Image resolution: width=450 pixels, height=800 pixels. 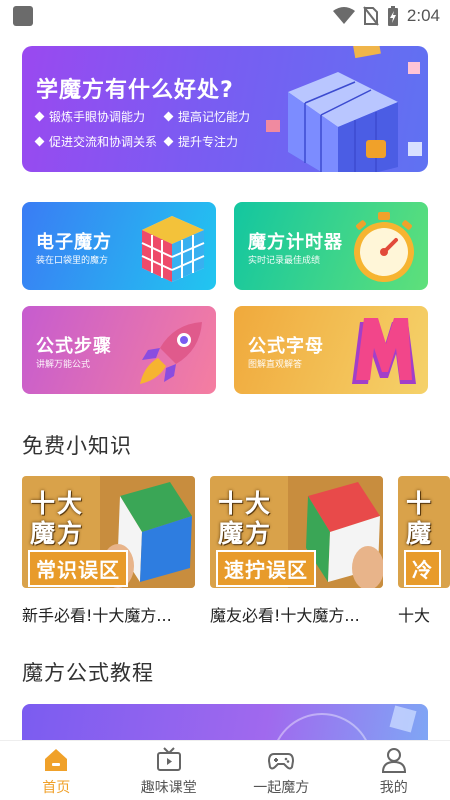 I want to click on feature-card-formula-letters: 公式字母 图解直观解答, so click(x=331, y=350).